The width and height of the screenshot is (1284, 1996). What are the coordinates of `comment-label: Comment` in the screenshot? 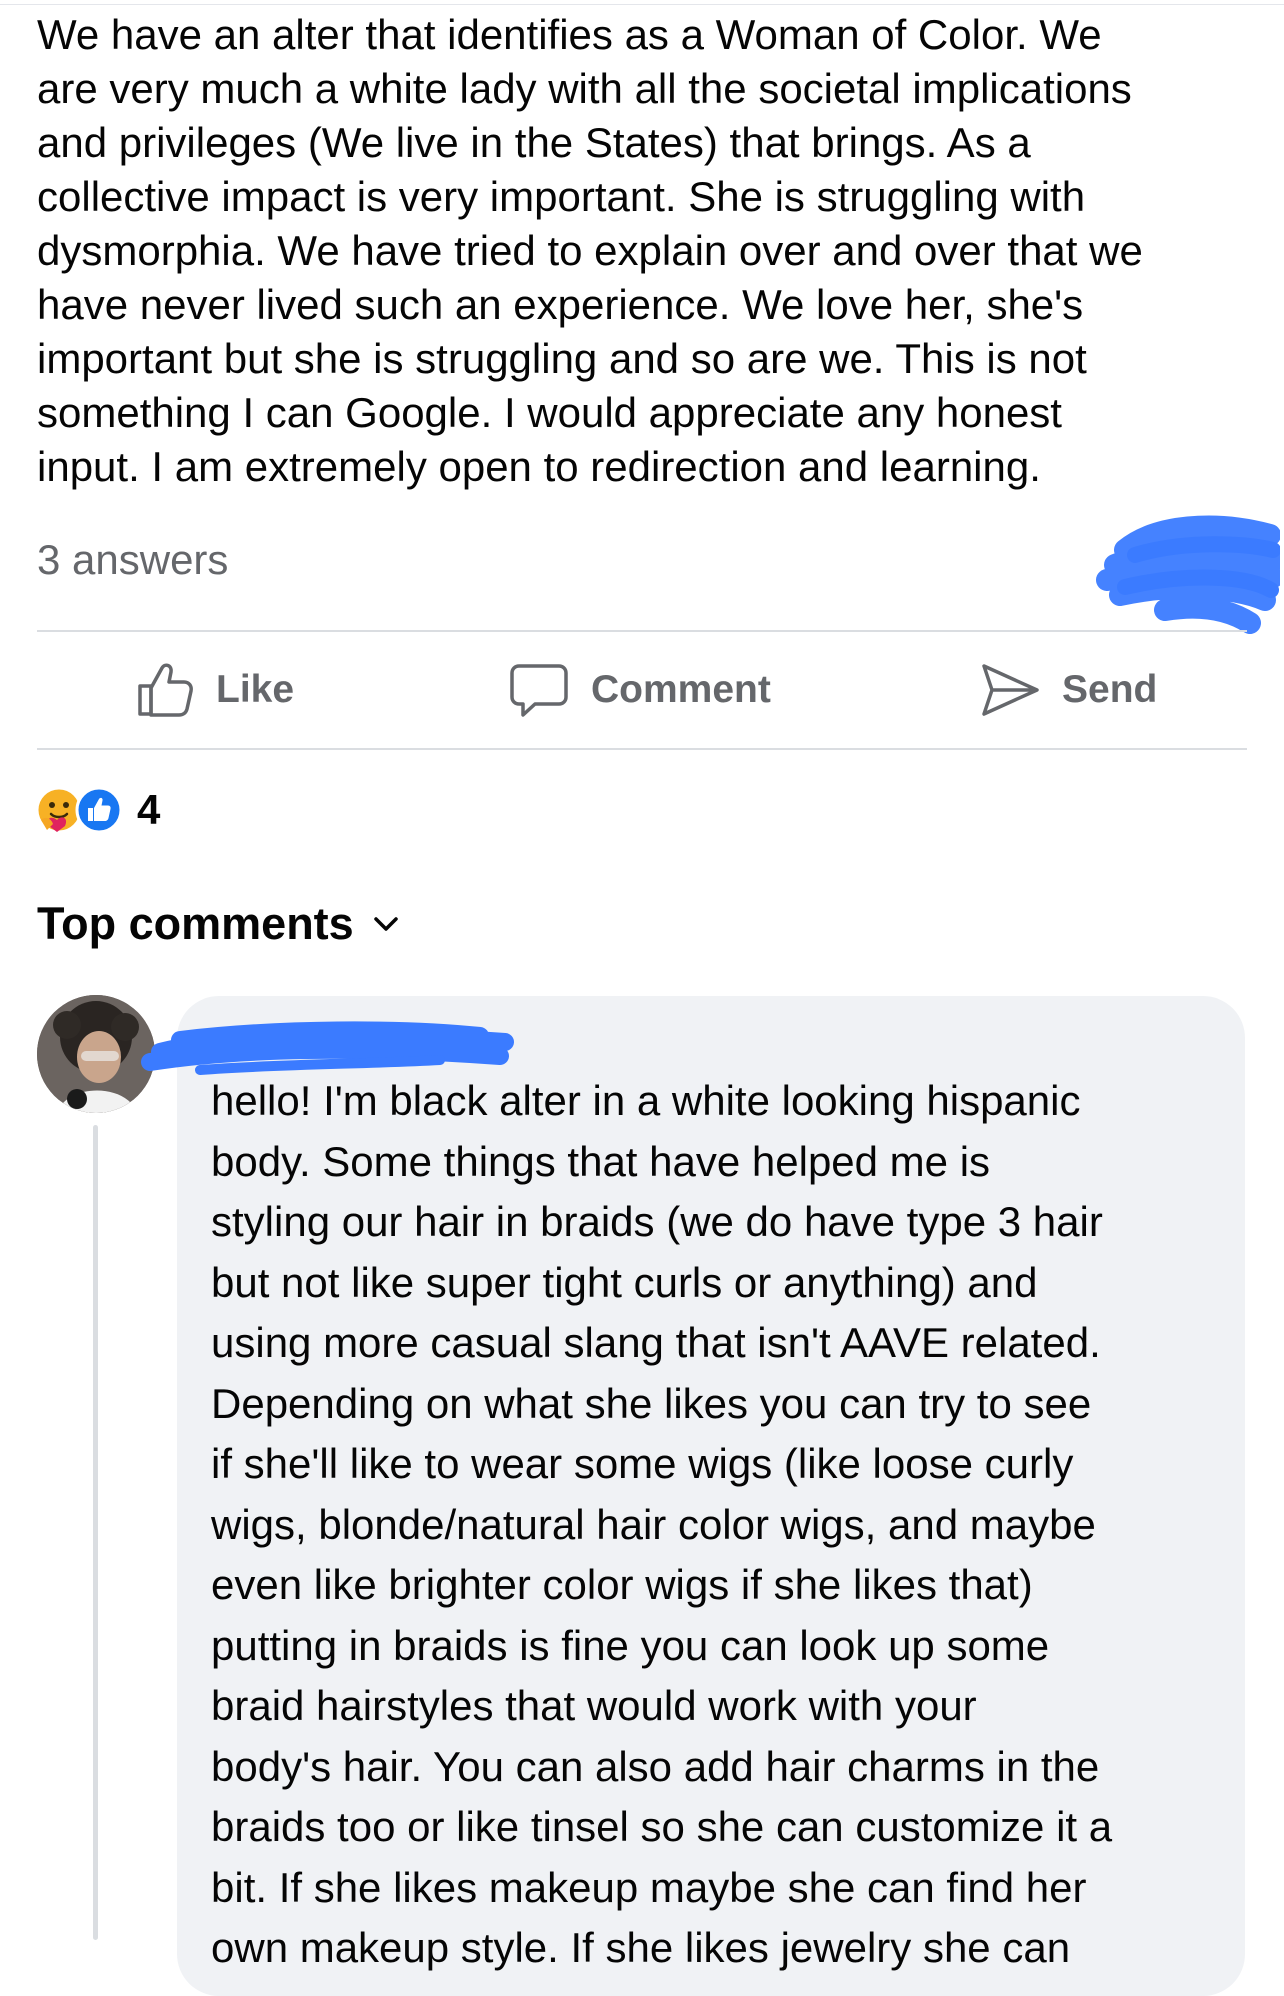 It's located at (681, 689).